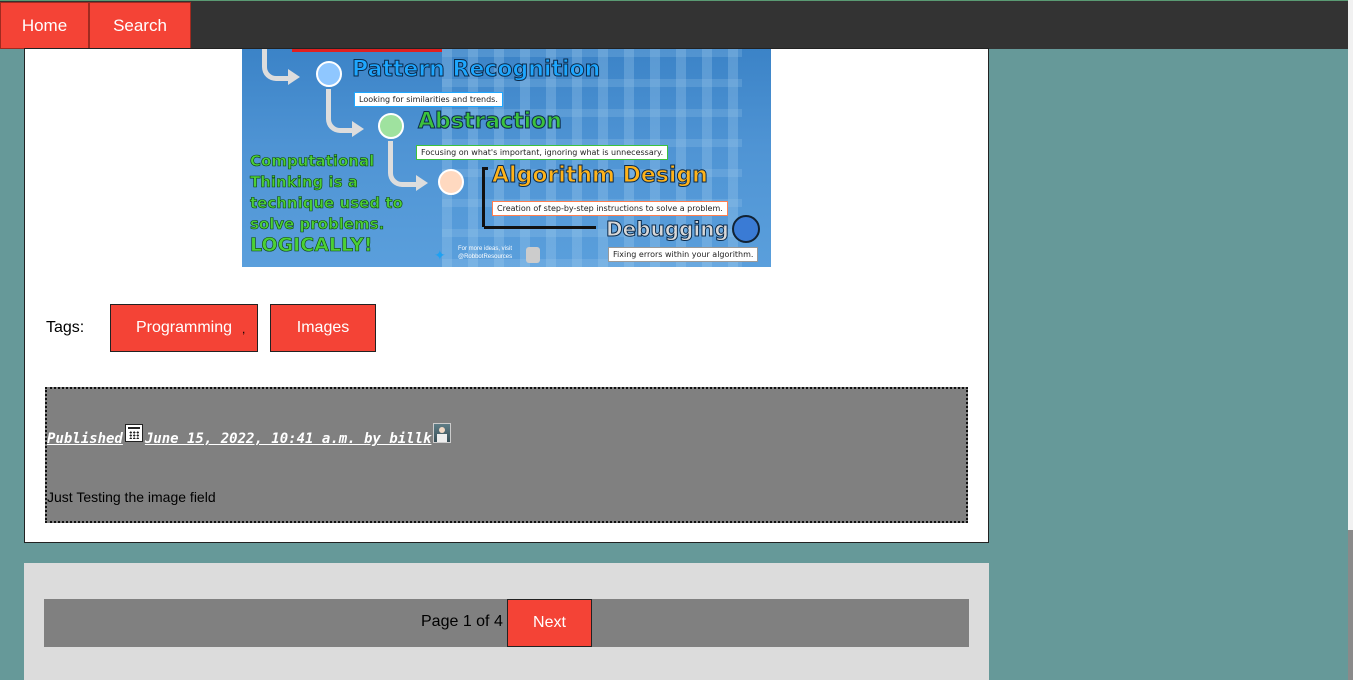  Describe the element at coordinates (326, 203) in the screenshot. I see `headline-line: technique used to` at that location.